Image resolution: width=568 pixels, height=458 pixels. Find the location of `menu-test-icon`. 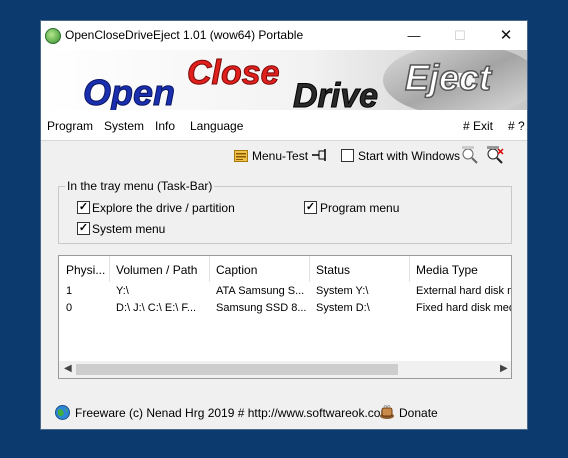

menu-test-icon is located at coordinates (241, 156).